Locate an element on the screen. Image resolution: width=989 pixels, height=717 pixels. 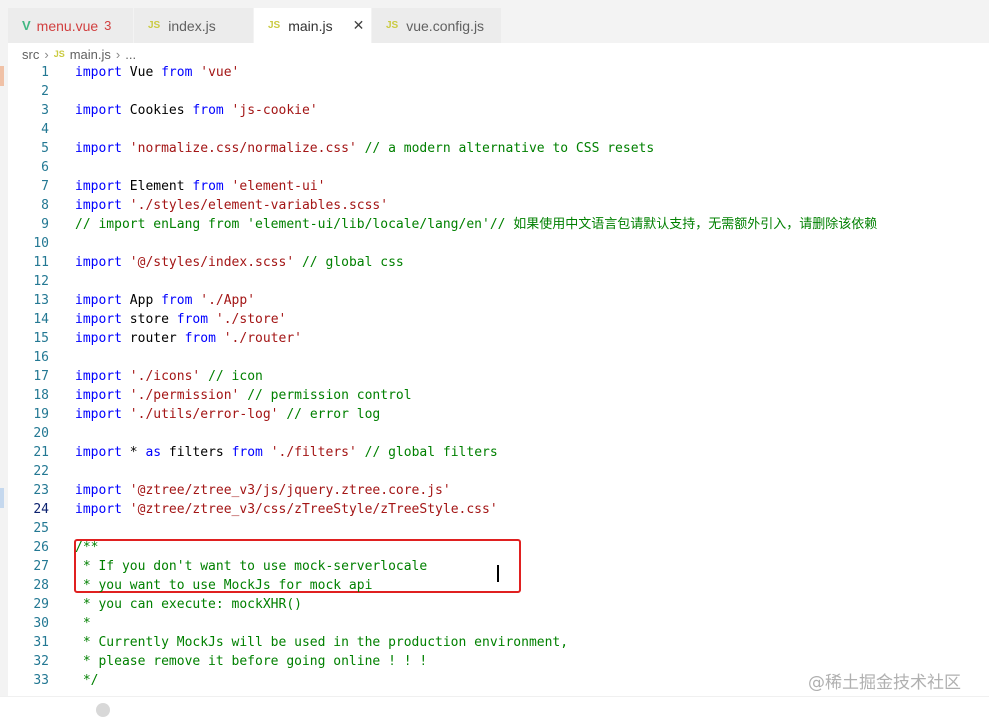
line-number: 30 is located at coordinates (41, 623).